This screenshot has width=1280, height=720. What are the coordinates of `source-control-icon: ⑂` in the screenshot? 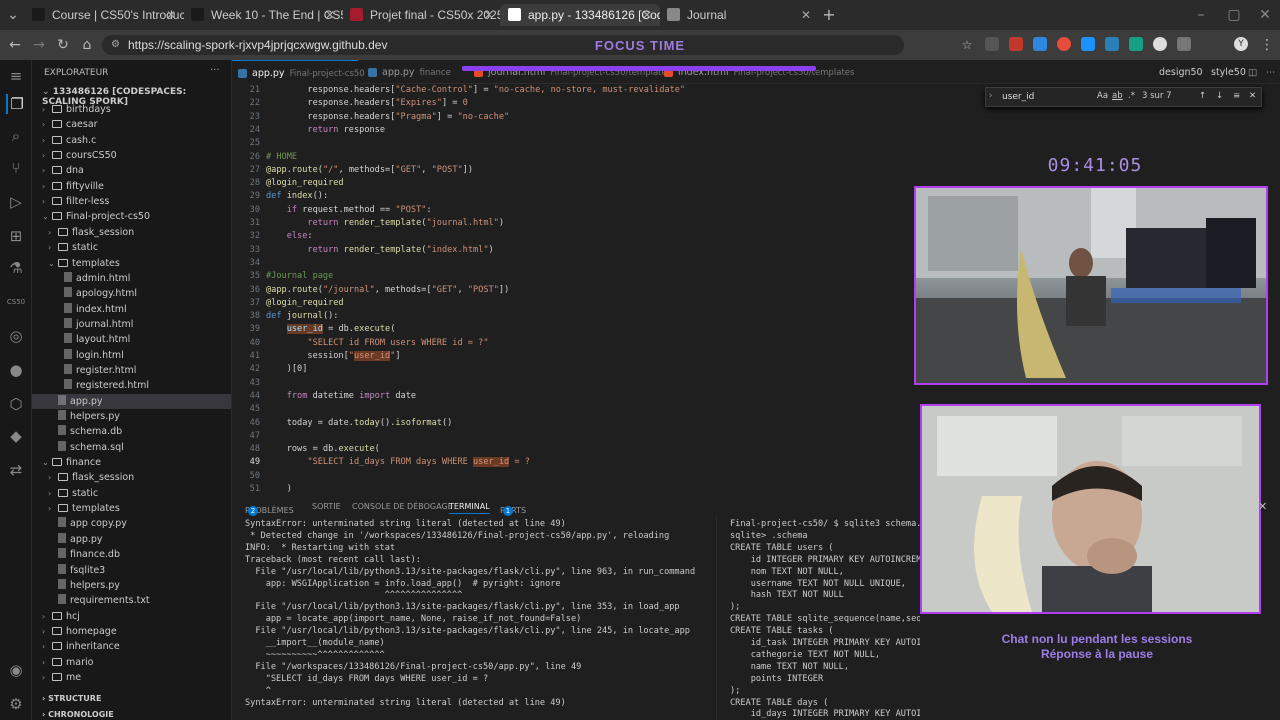 It's located at (16, 168).